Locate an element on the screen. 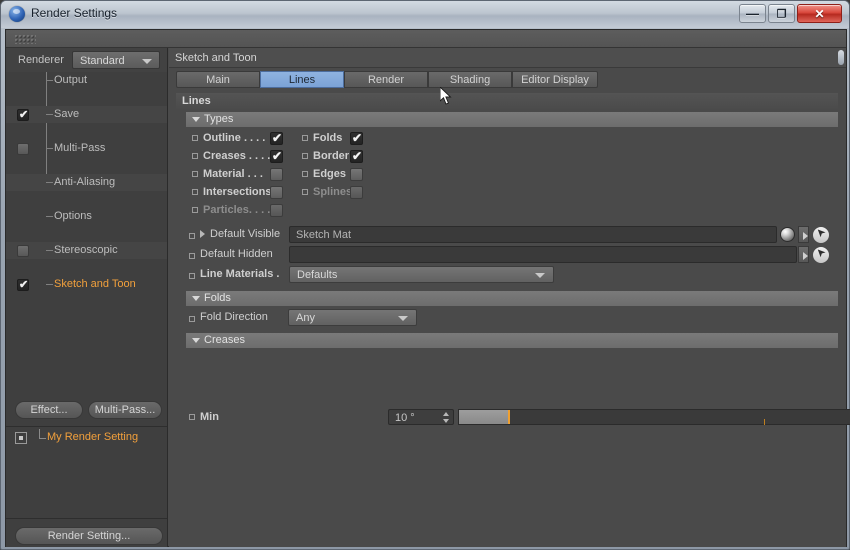  sidebar-item-label: Sketch and Toon is located at coordinates (95, 284).